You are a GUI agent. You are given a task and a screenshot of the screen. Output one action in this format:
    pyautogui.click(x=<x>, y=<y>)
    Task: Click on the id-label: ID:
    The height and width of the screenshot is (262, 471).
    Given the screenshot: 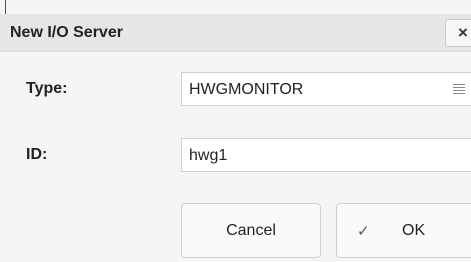 What is the action you would take?
    pyautogui.click(x=37, y=154)
    